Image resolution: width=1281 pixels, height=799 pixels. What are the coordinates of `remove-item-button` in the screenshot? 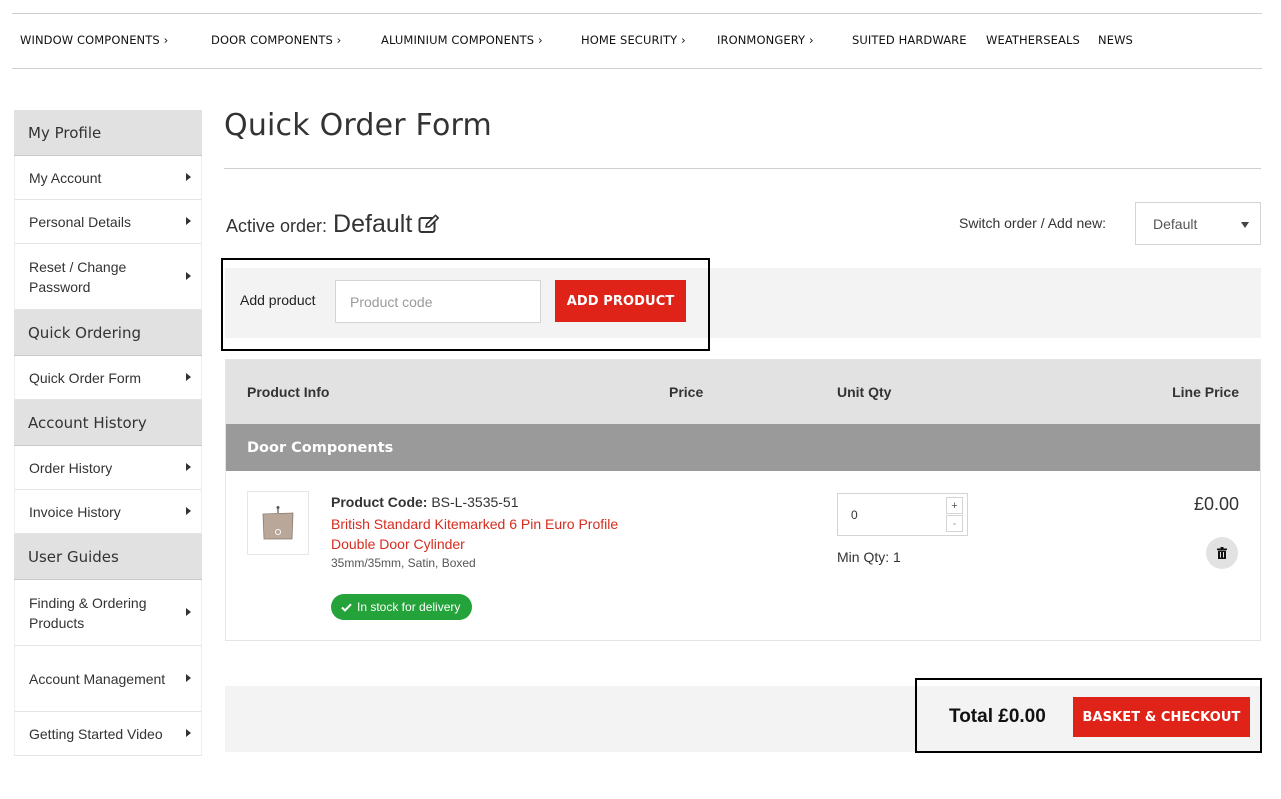 It's located at (1222, 553).